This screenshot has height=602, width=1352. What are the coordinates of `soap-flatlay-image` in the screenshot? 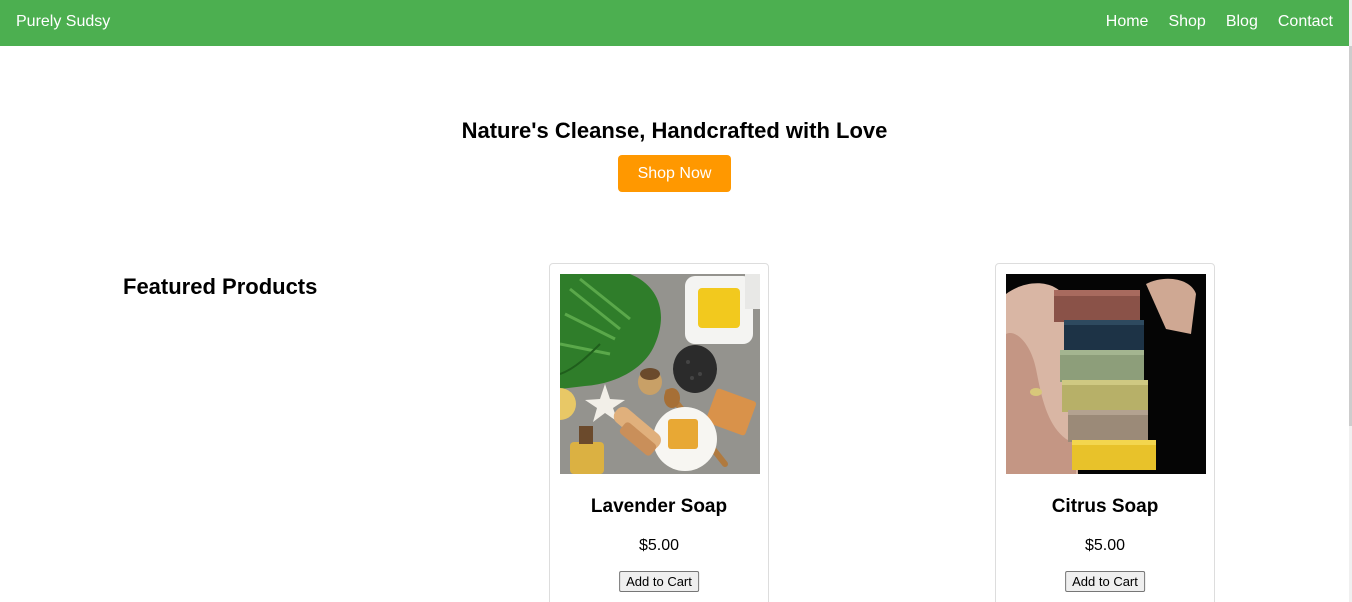 It's located at (660, 374).